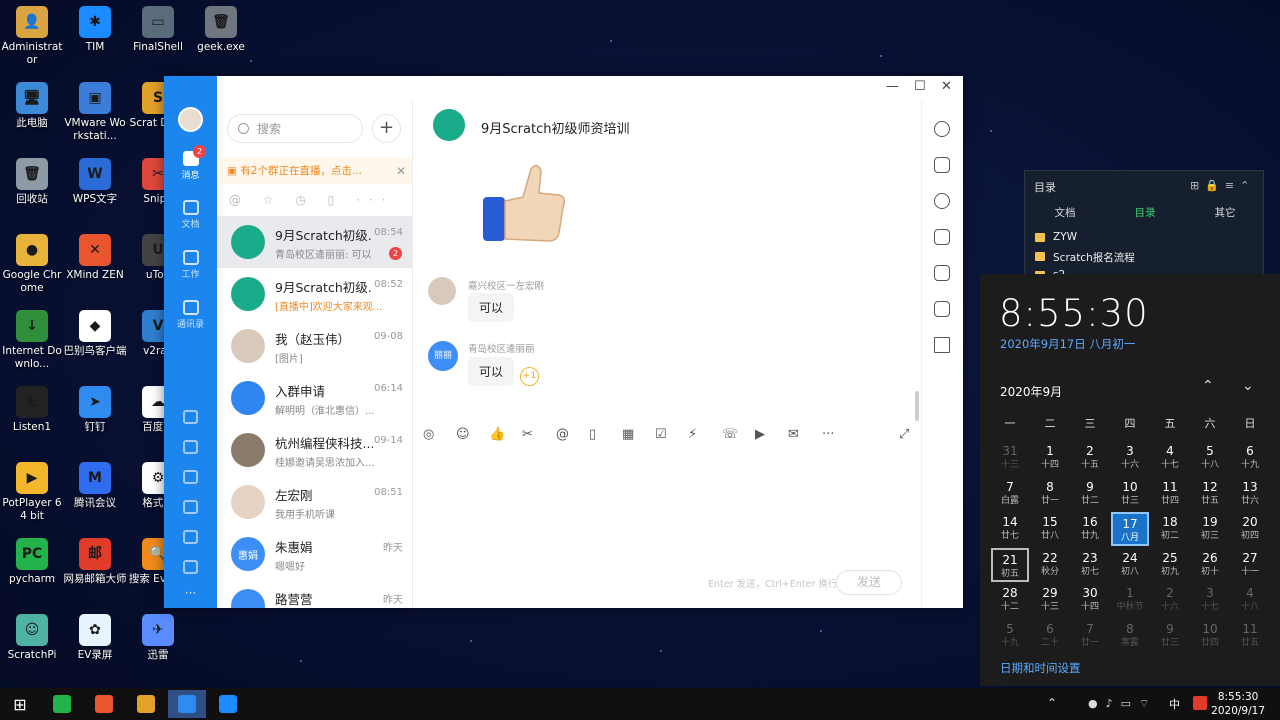  I want to click on conversation-item: 9月Scratch初级... 08:54 青岛校区逄丽丽: 可以 2, so click(314, 242).